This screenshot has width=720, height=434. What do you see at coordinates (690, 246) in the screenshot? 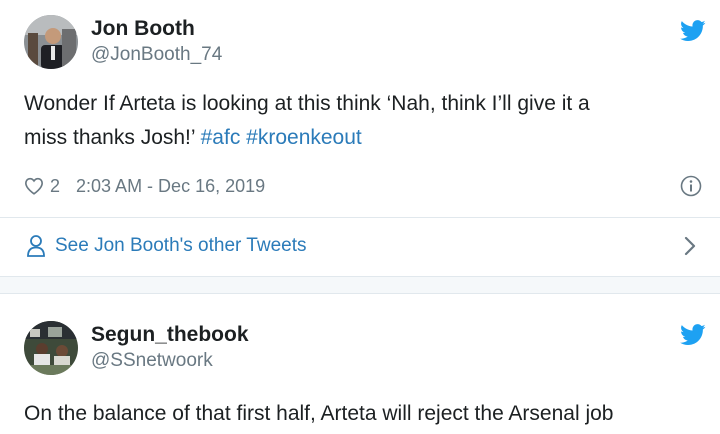
I see `chevron-right-icon` at bounding box center [690, 246].